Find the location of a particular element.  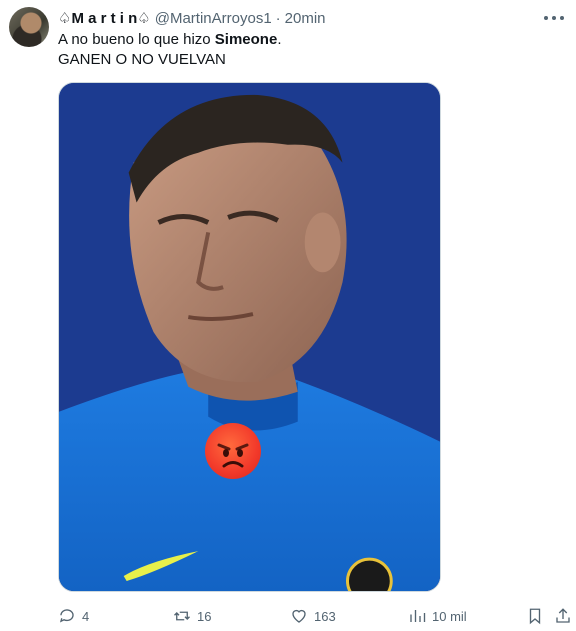

text-bold-mention: Simeone is located at coordinates (246, 39).